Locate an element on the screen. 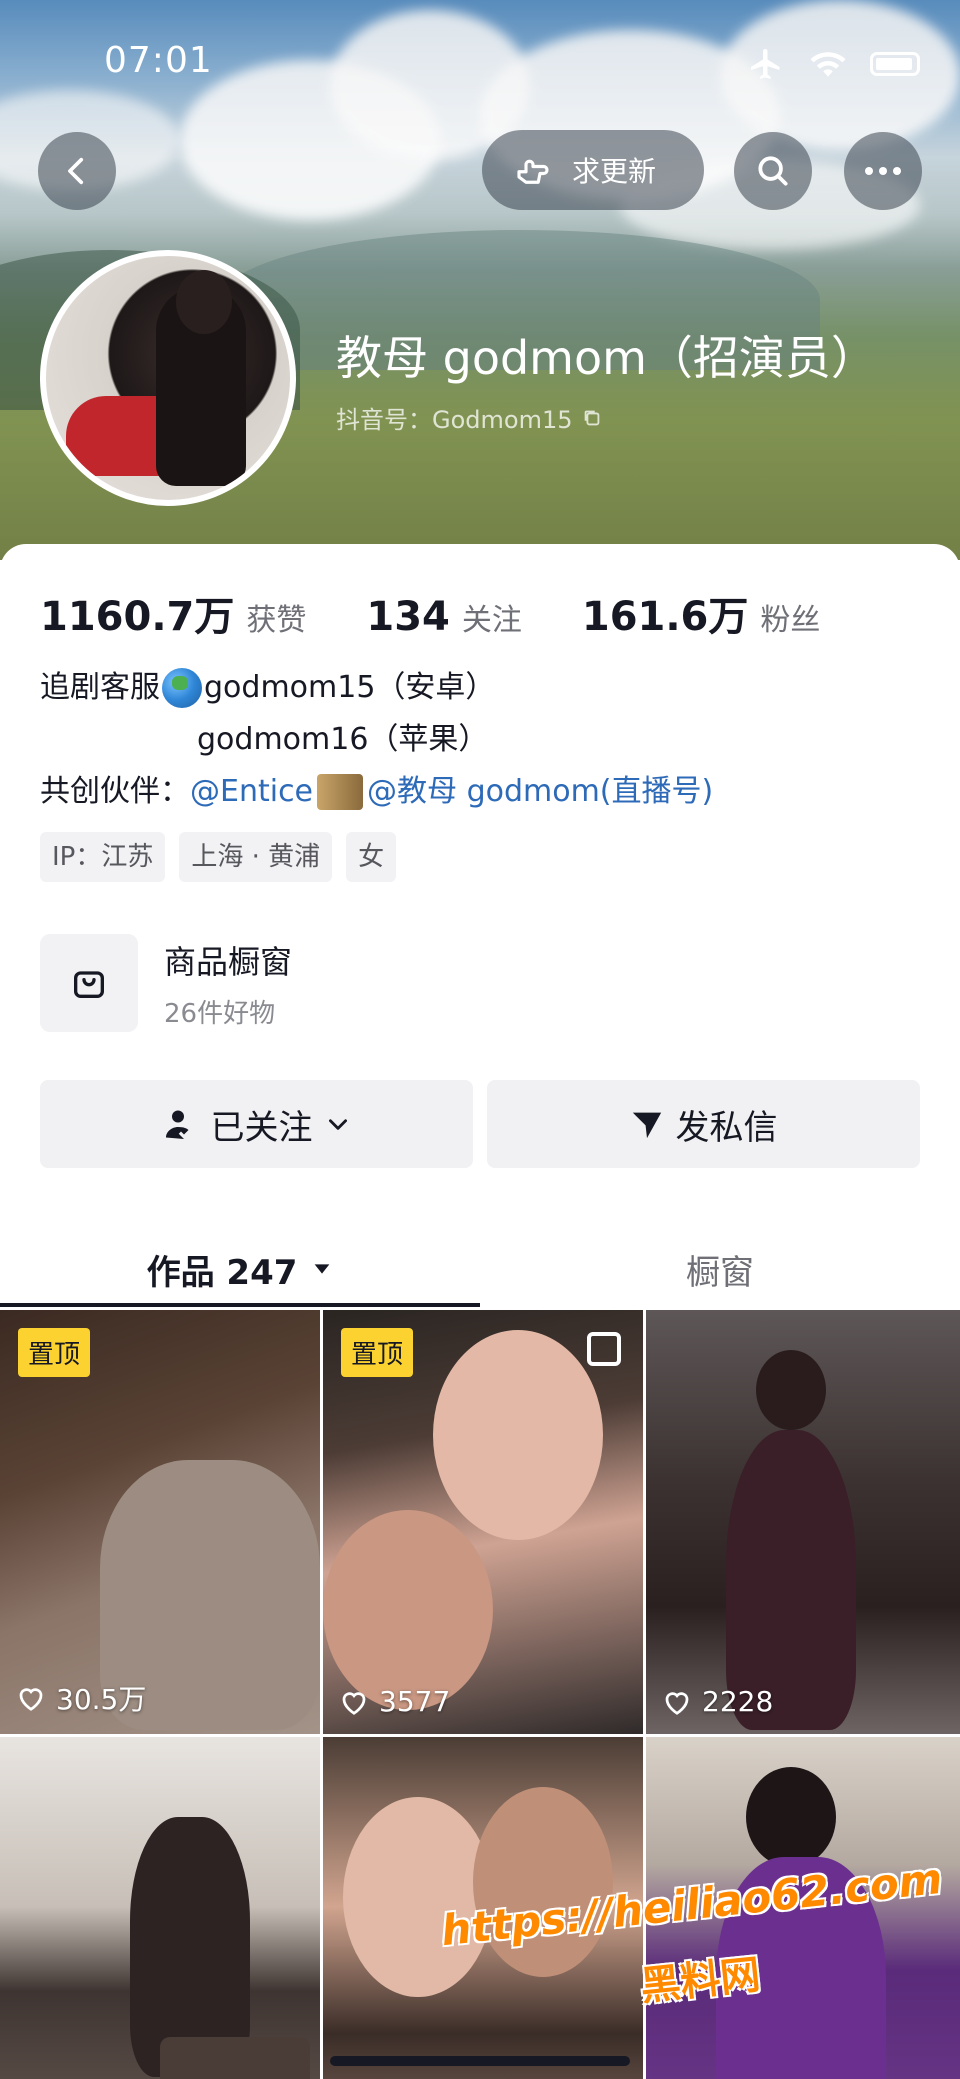 This screenshot has height=2079, width=960. caret-down-icon is located at coordinates (322, 1269).